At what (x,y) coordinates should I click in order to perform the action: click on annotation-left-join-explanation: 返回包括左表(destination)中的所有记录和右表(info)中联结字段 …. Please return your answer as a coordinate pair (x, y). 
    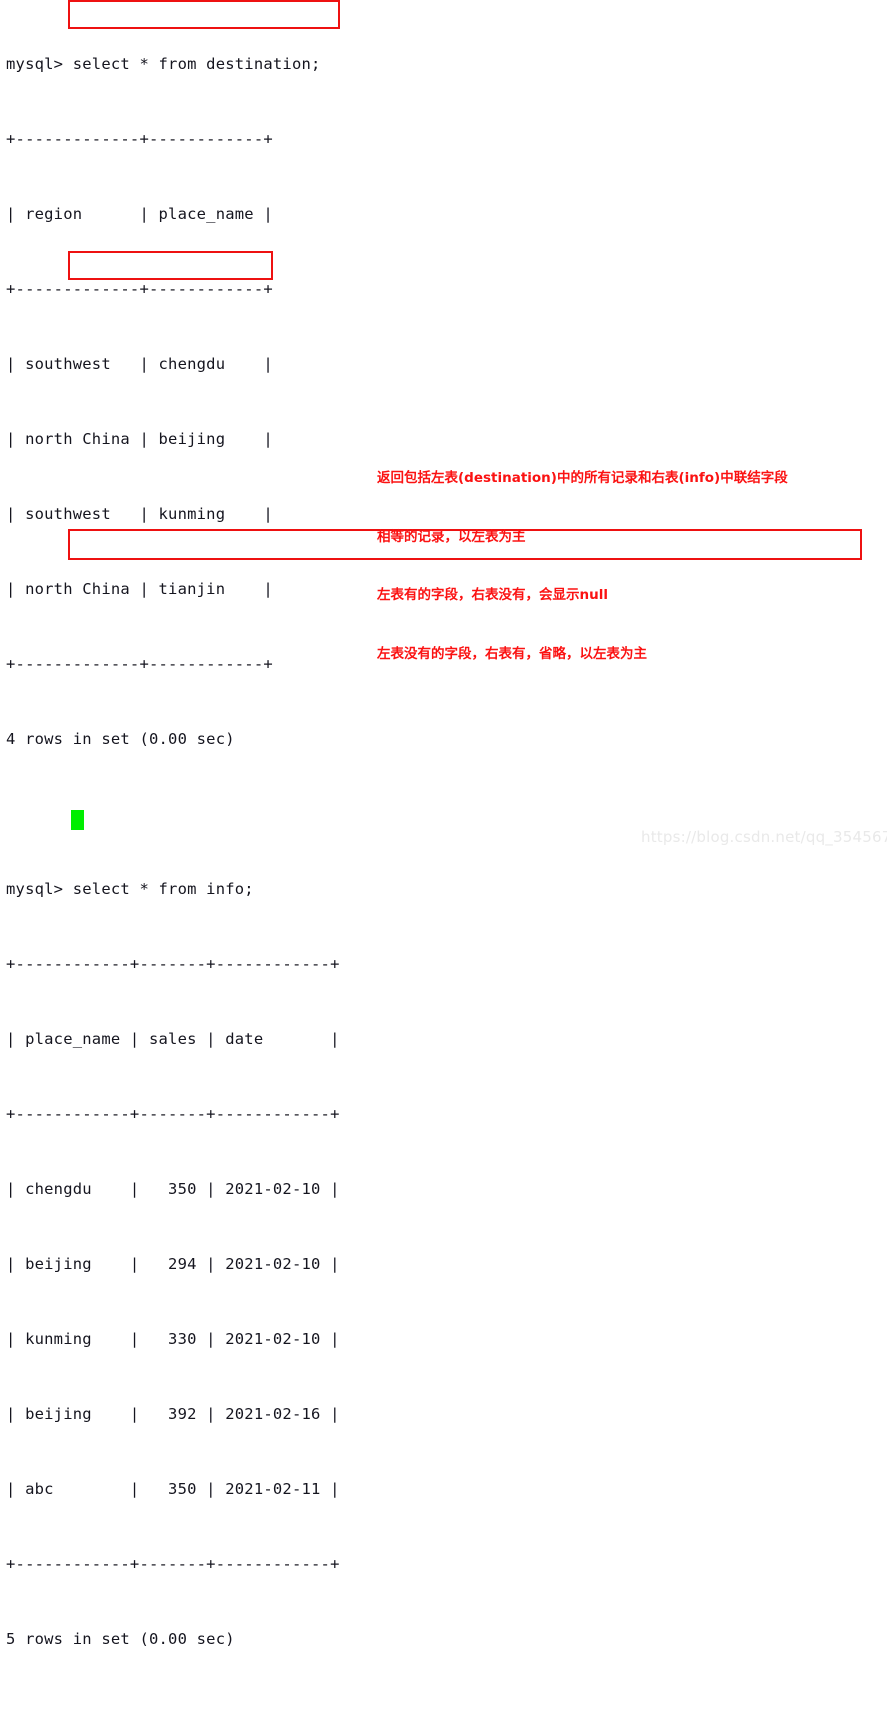
    Looking at the image, I should click on (582, 557).